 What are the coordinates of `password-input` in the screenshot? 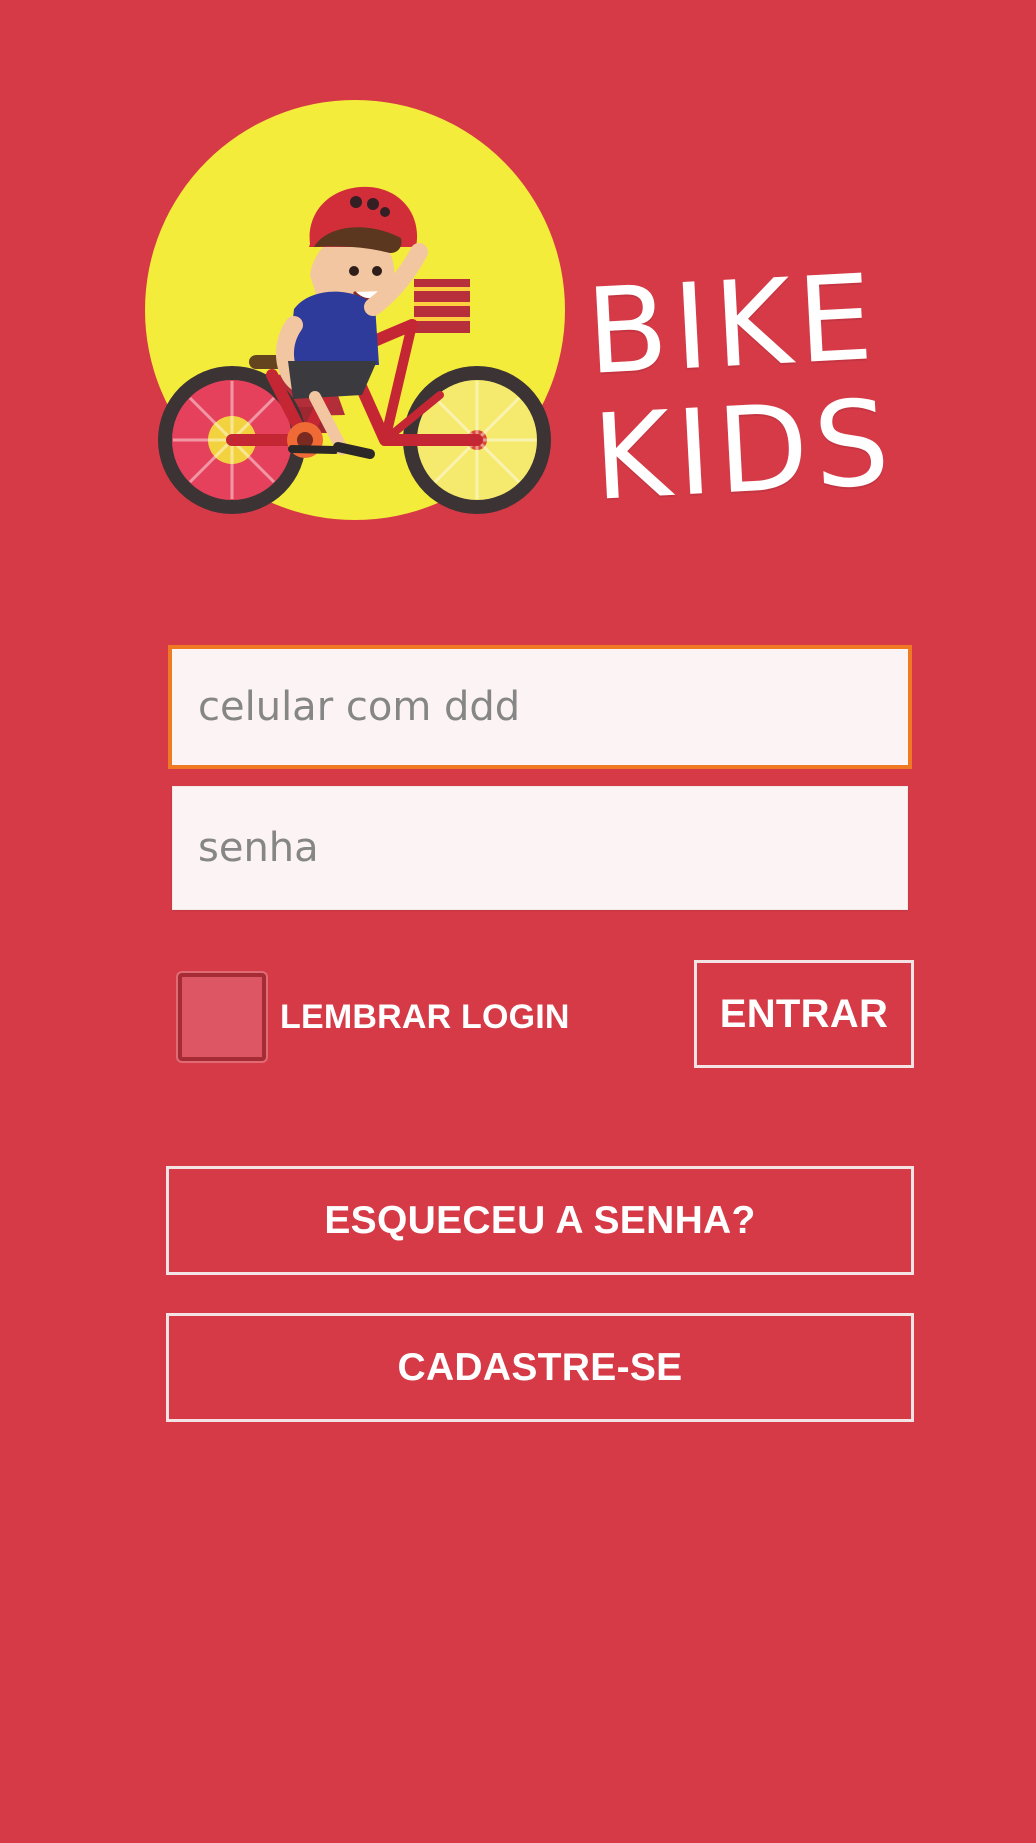 It's located at (540, 848).